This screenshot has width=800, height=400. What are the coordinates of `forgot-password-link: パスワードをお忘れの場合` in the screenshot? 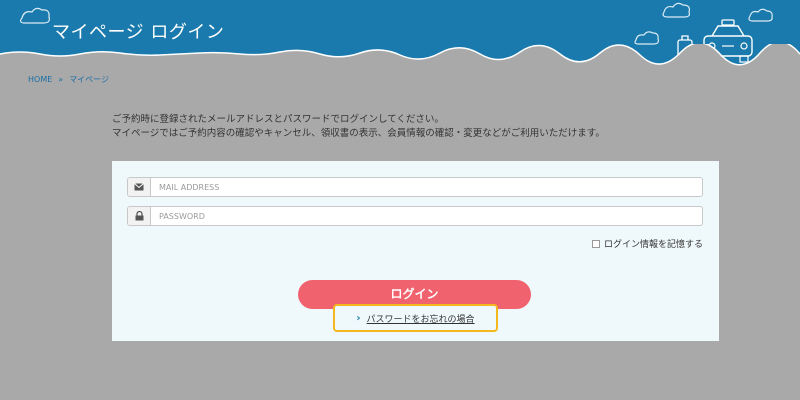 It's located at (421, 318).